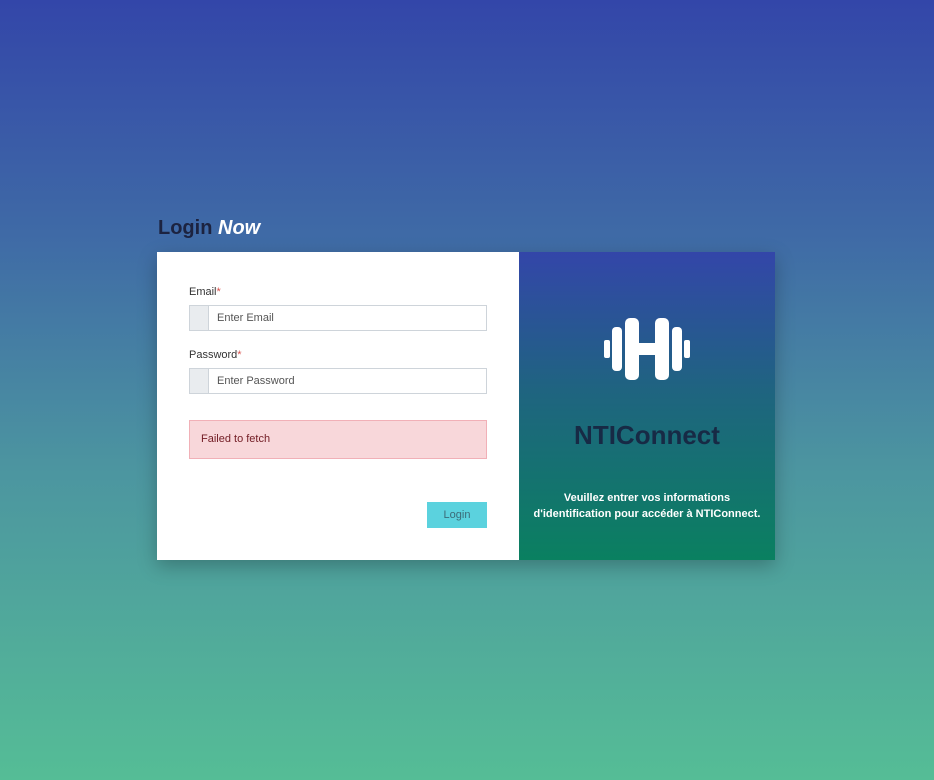 The width and height of the screenshot is (934, 780). I want to click on email-required-marker: *, so click(218, 292).